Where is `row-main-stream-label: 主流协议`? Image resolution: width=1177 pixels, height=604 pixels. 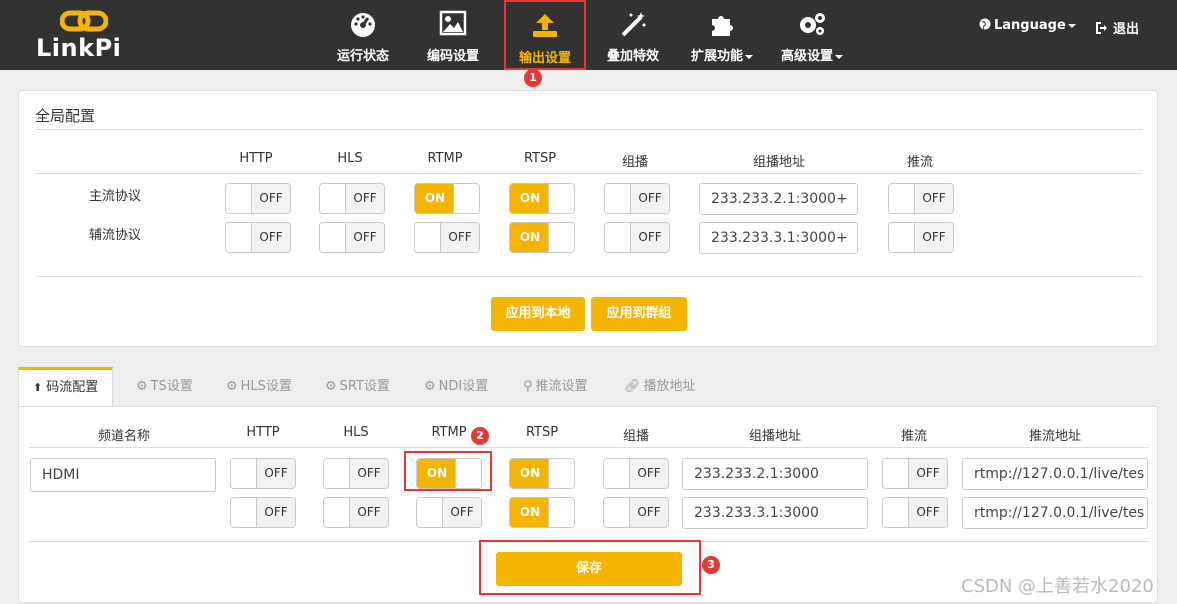
row-main-stream-label: 主流协议 is located at coordinates (115, 196).